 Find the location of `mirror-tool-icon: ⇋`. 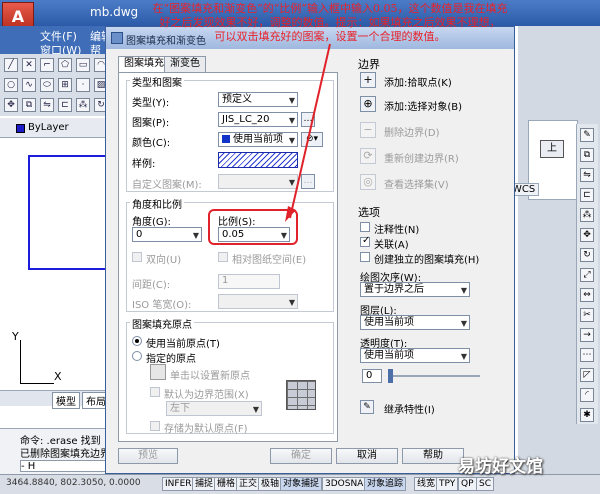

mirror-tool-icon: ⇋ is located at coordinates (47, 105).